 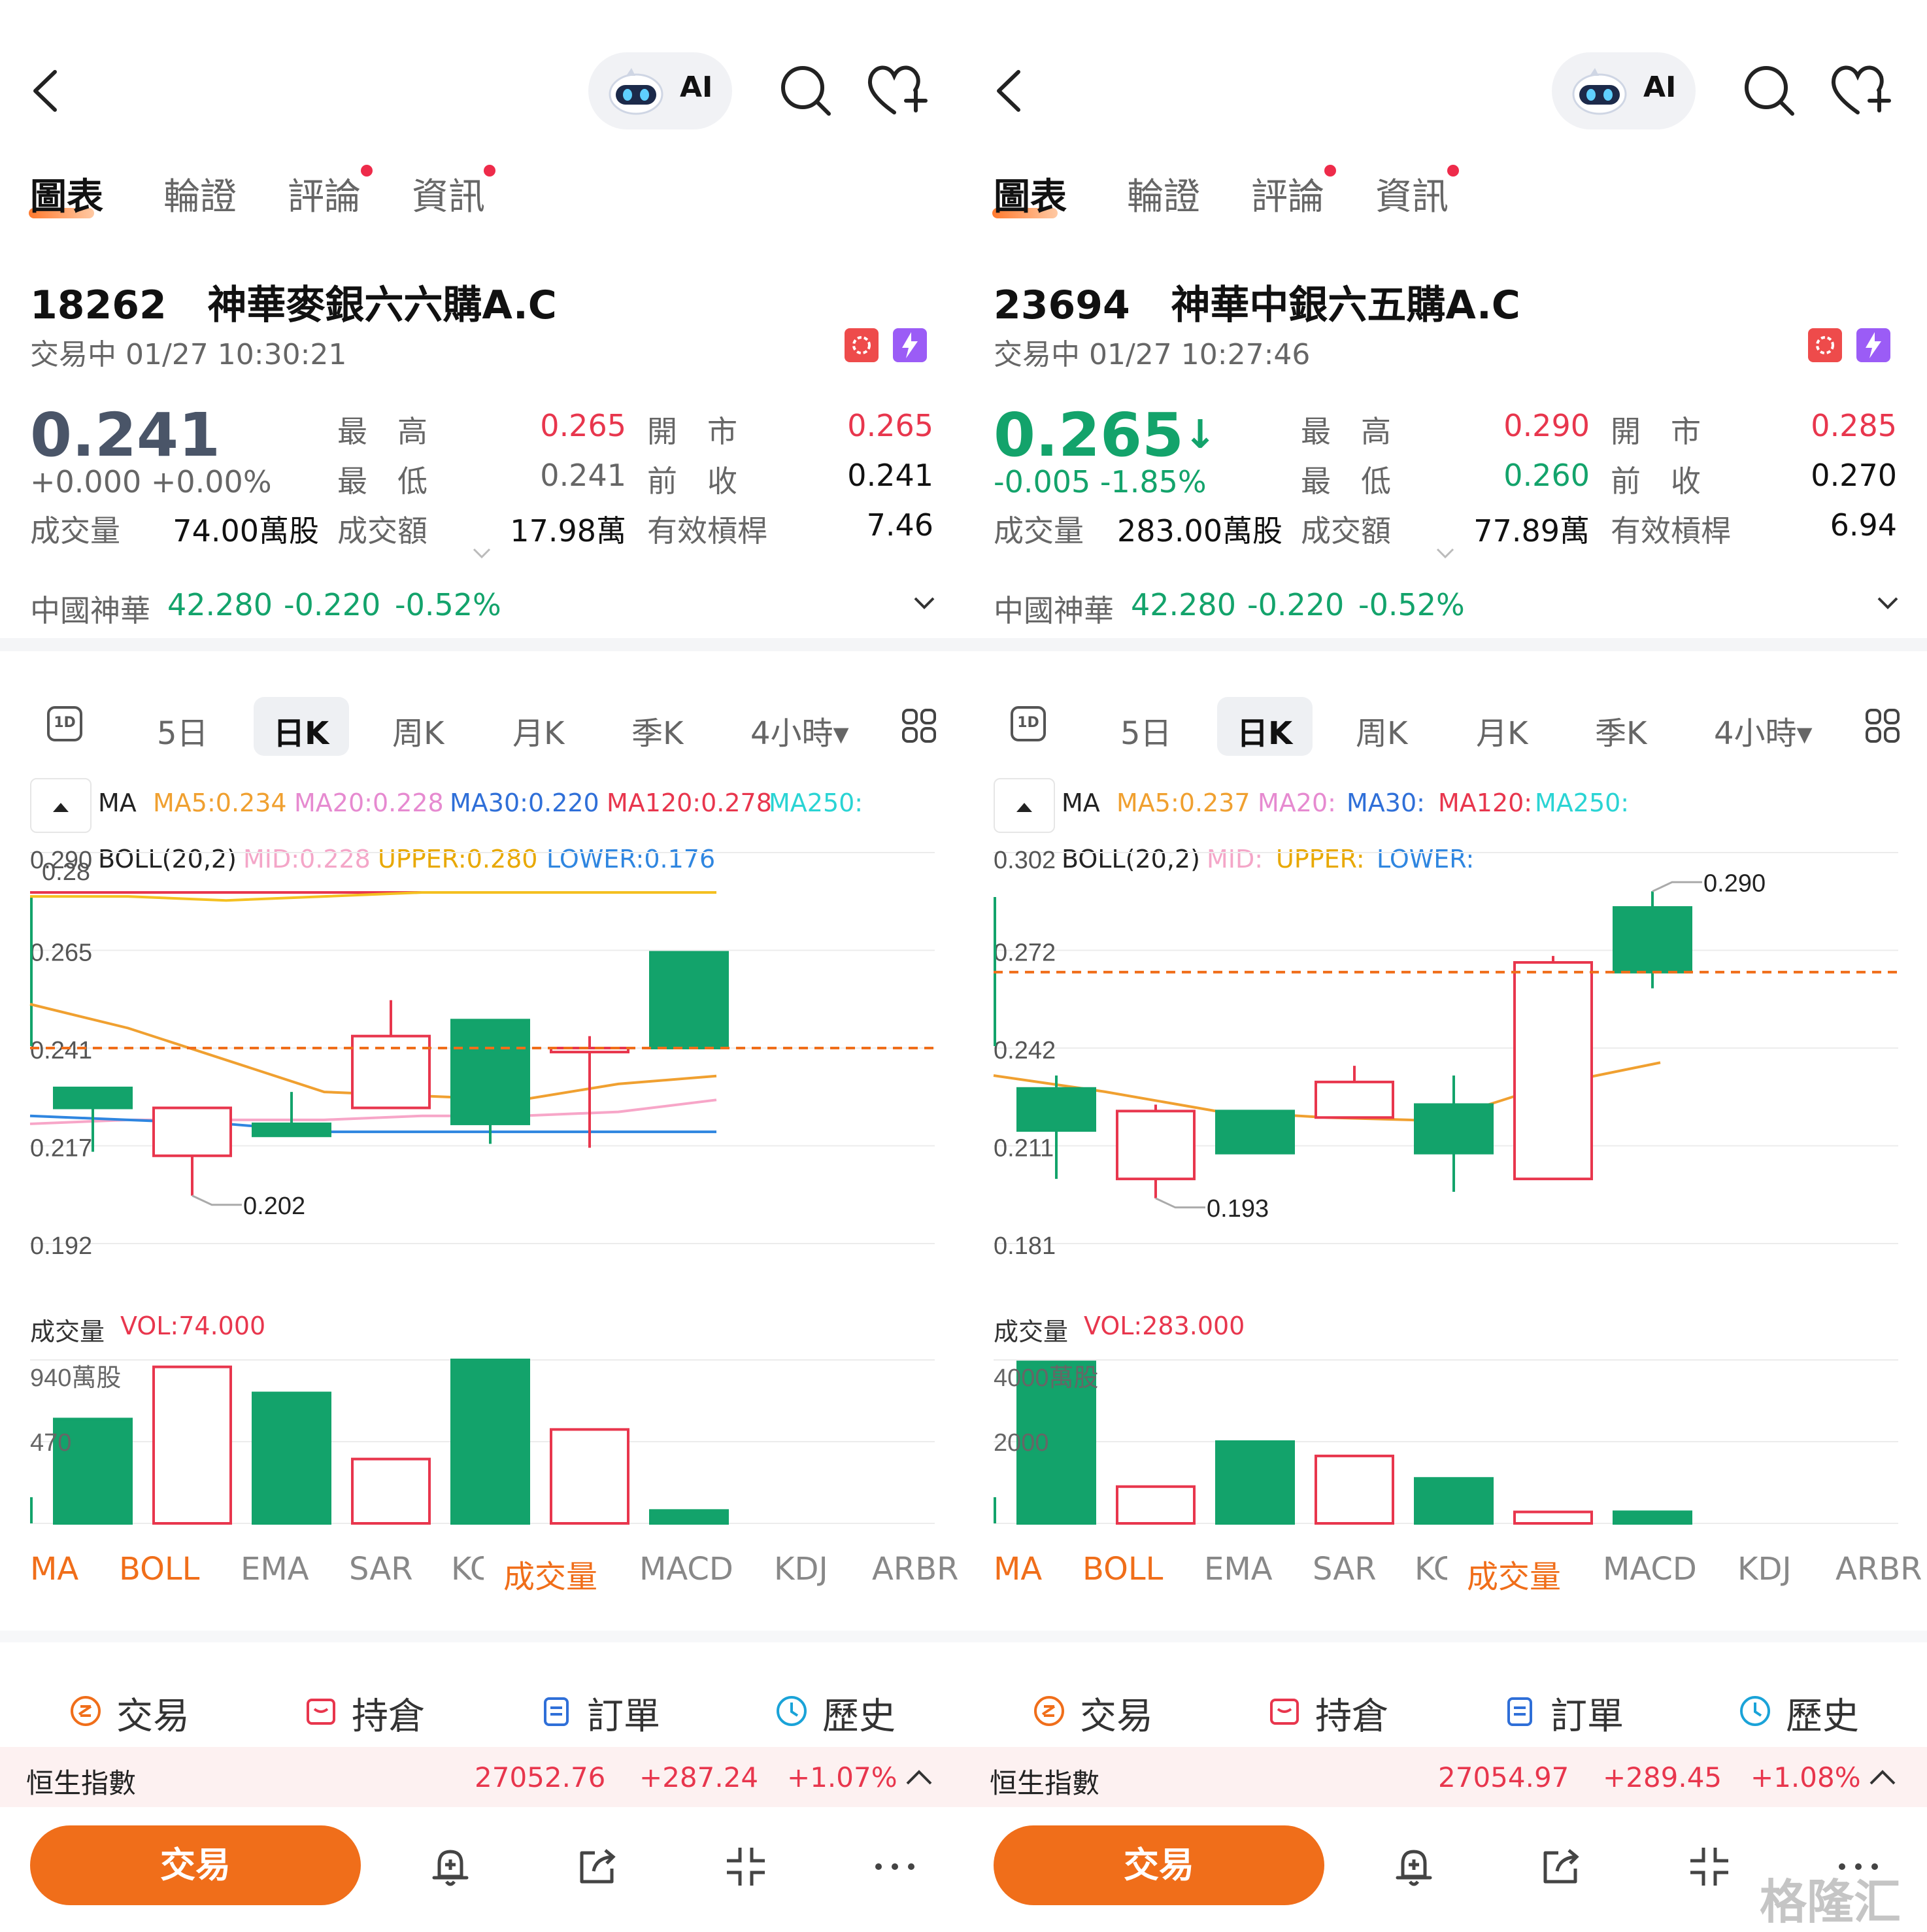 What do you see at coordinates (1863, 525) in the screenshot?
I see `effective-leverage-value: 6.94` at bounding box center [1863, 525].